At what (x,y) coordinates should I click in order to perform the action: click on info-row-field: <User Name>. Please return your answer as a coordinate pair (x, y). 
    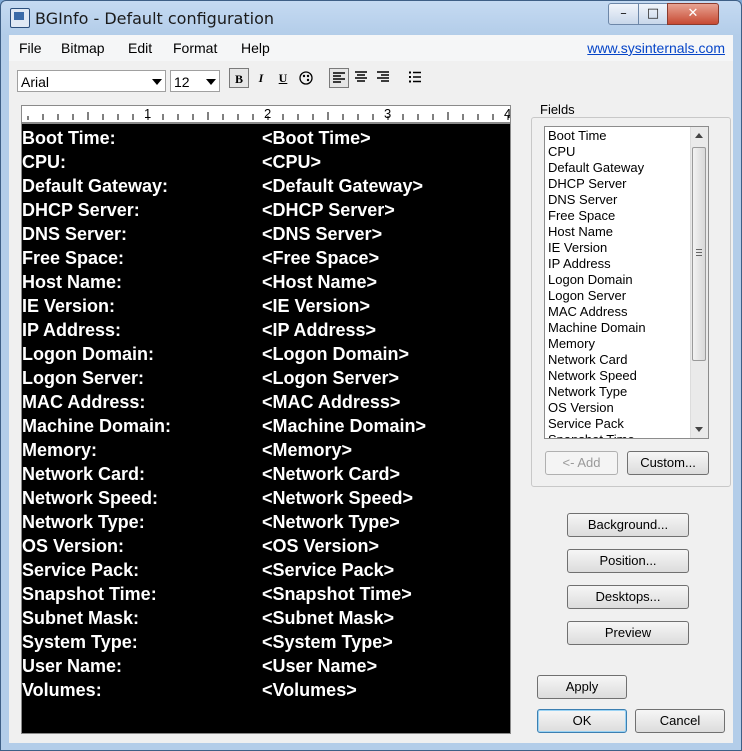
    Looking at the image, I should click on (320, 666).